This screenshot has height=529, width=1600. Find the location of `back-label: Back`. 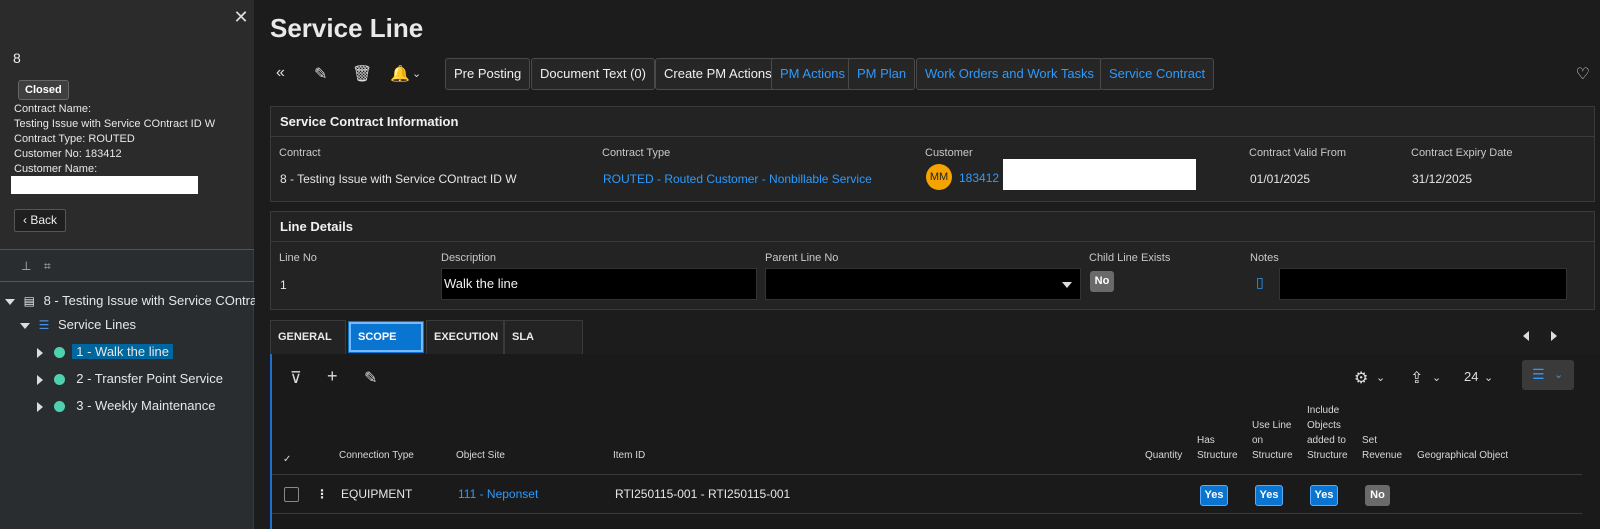

back-label: Back is located at coordinates (44, 220).